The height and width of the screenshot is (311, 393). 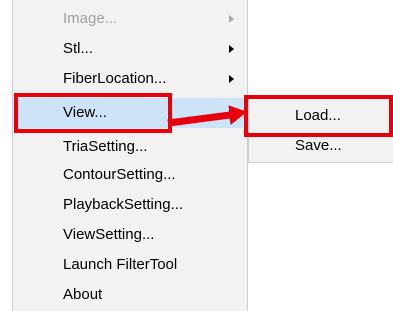 I want to click on menu-item-label: About, so click(x=83, y=294).